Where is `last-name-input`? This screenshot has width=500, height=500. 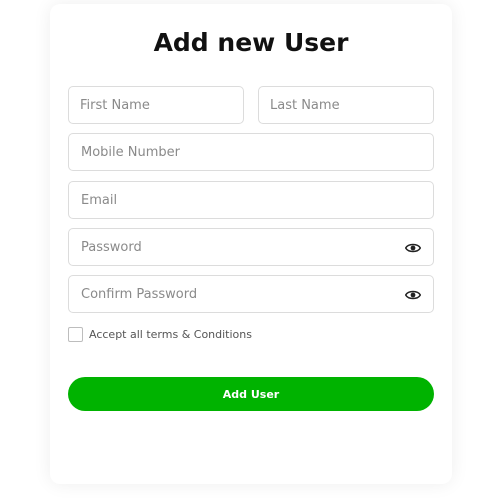
last-name-input is located at coordinates (346, 105).